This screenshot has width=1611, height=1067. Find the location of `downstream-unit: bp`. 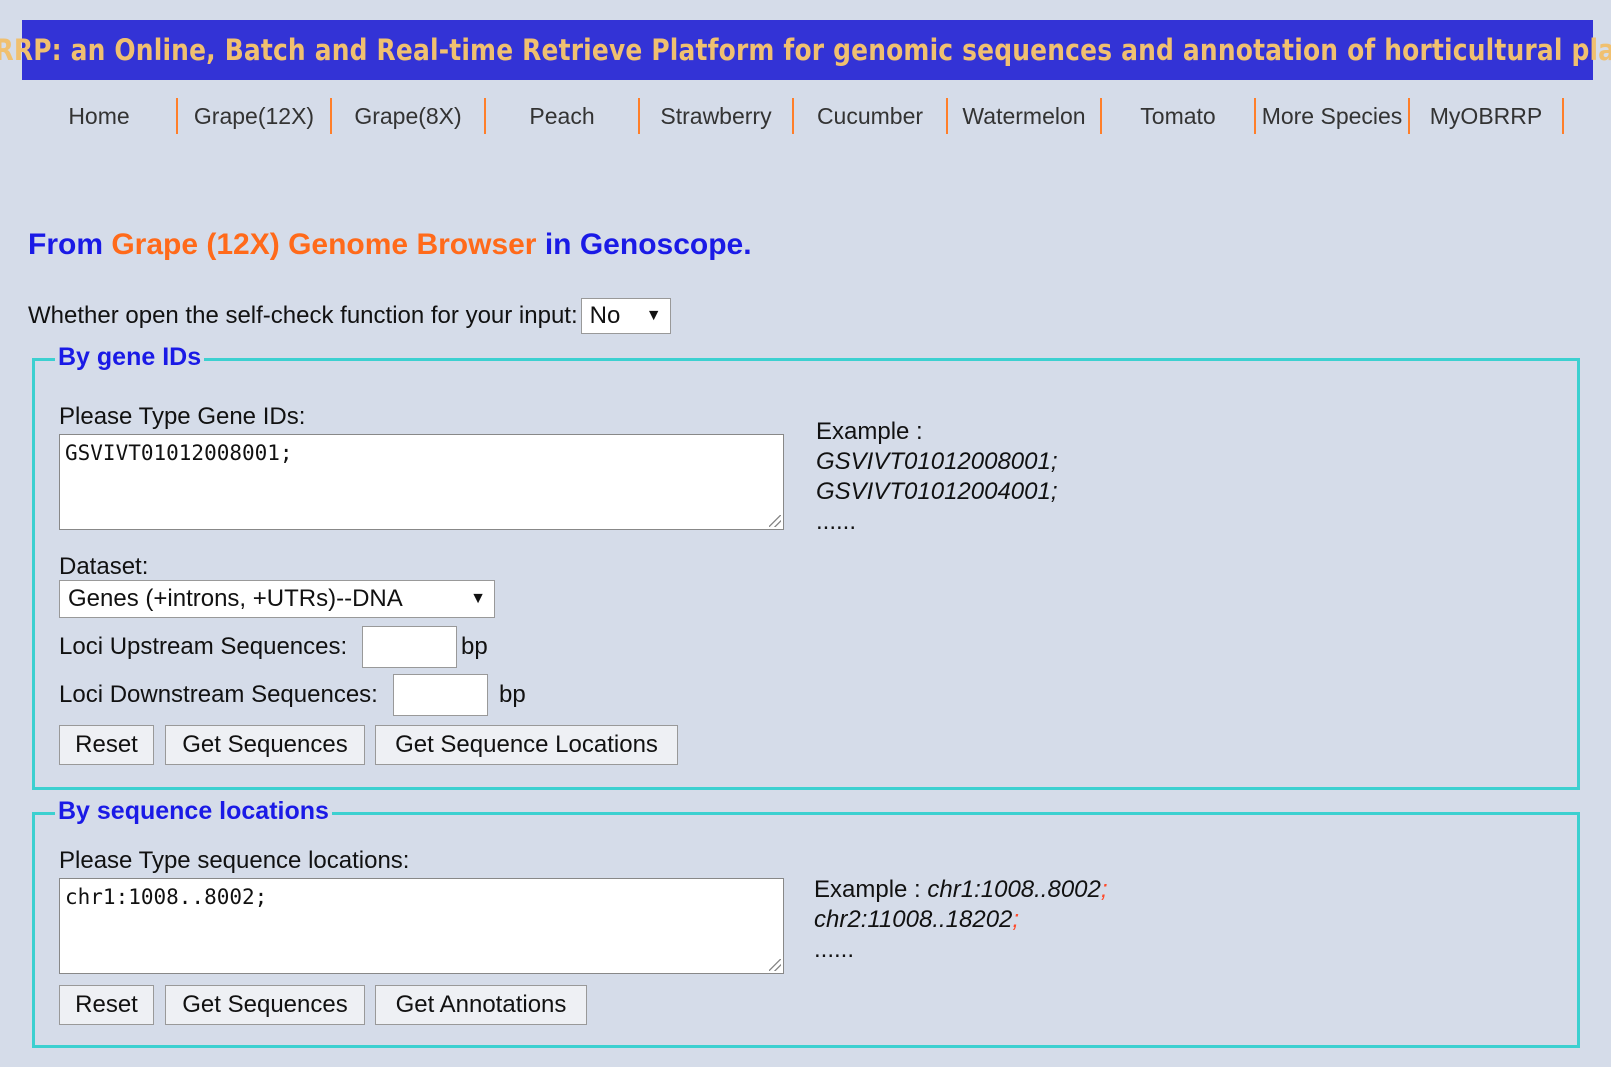

downstream-unit: bp is located at coordinates (512, 694).